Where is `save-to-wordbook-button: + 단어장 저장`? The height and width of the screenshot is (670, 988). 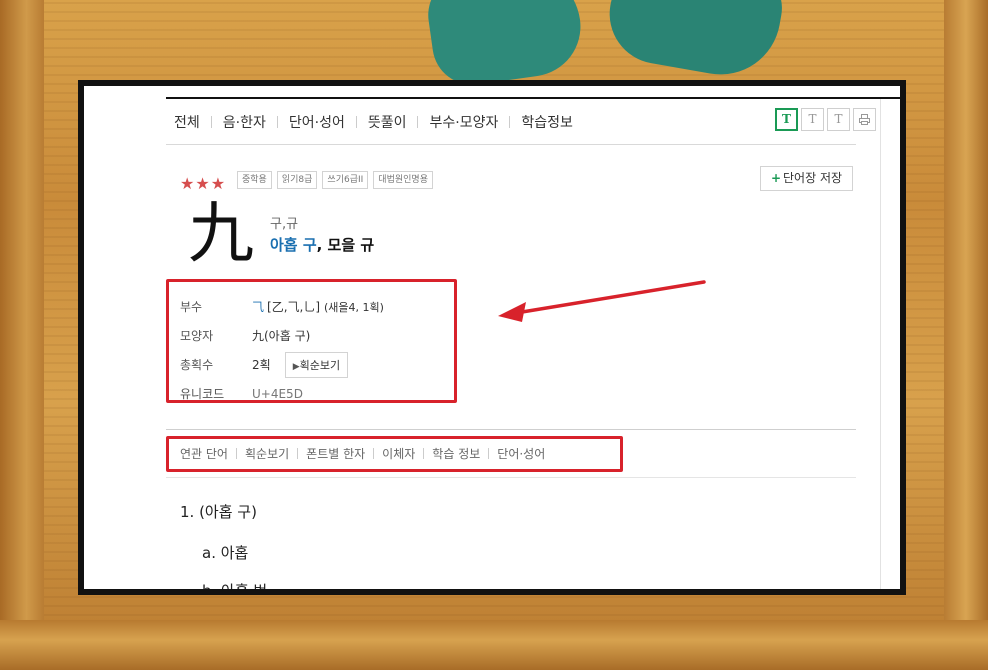 save-to-wordbook-button: + 단어장 저장 is located at coordinates (806, 178).